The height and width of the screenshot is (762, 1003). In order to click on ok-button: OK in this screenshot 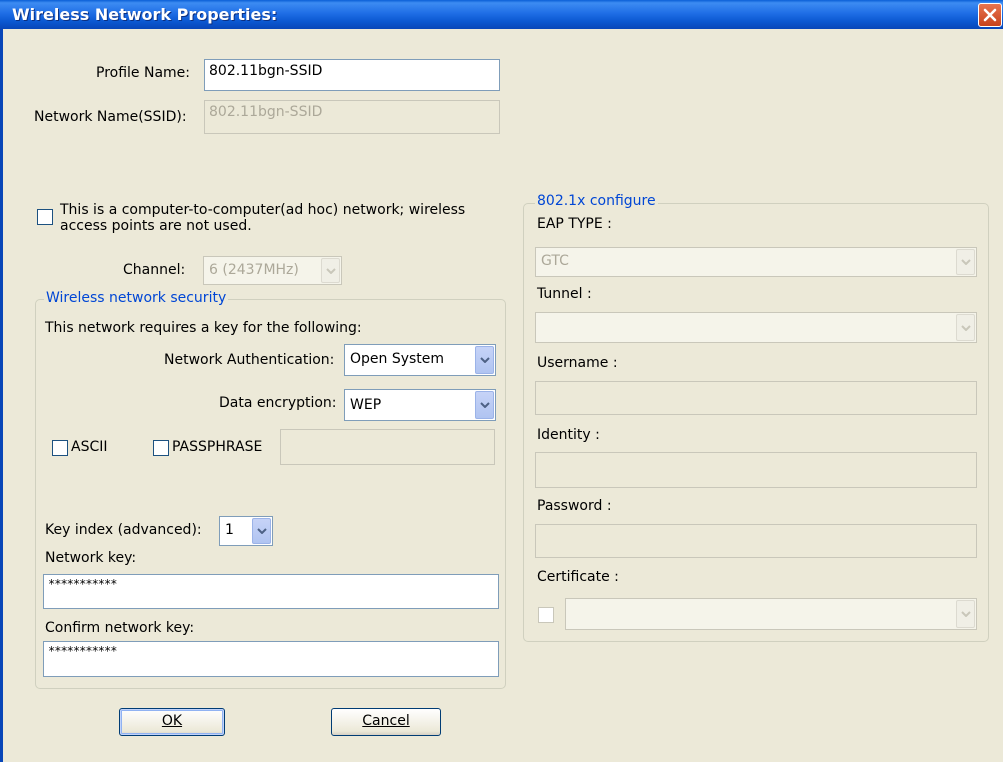, I will do `click(172, 722)`.